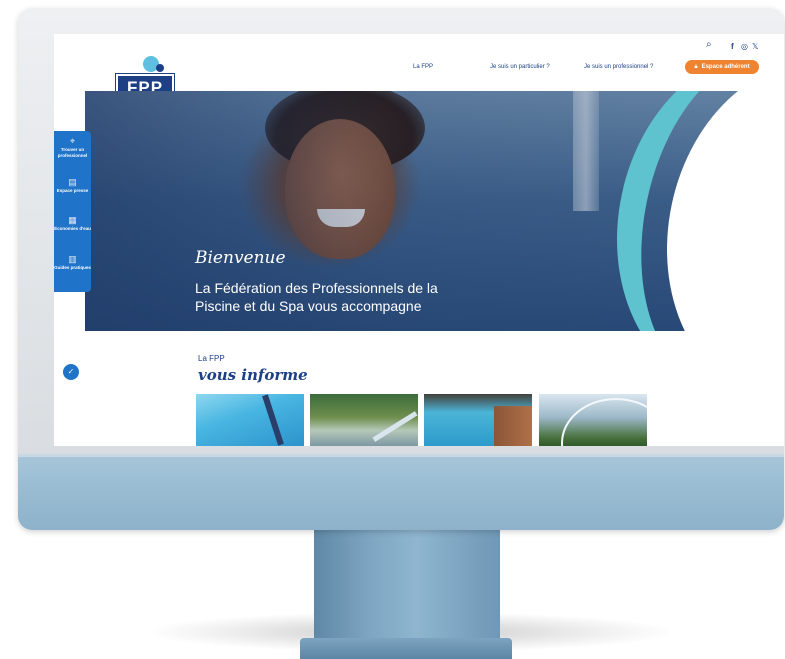 This screenshot has height=659, width=785. Describe the element at coordinates (72, 152) in the screenshot. I see `side-tab-label: Trouver un professionnel` at that location.